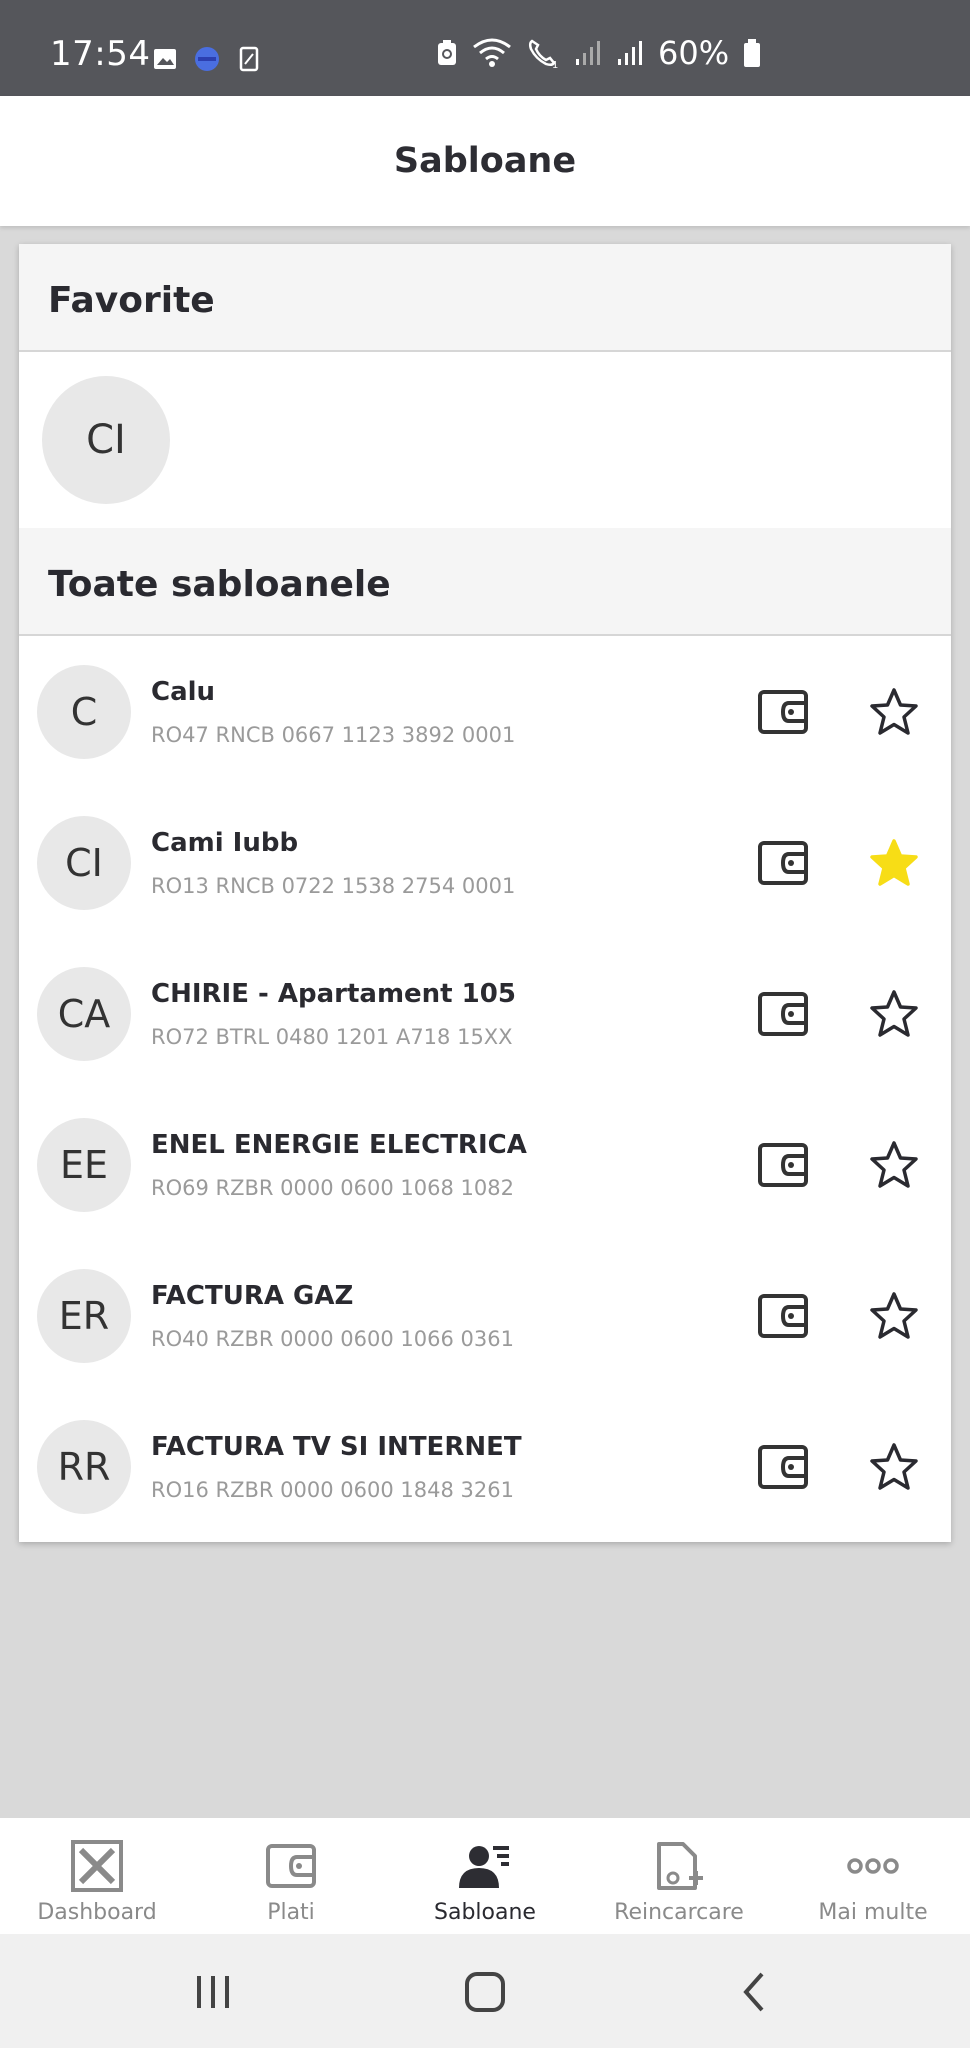 The height and width of the screenshot is (2048, 970). What do you see at coordinates (333, 886) in the screenshot?
I see `template-iban: RO13 RNCB 0722 1538 2754 0001` at bounding box center [333, 886].